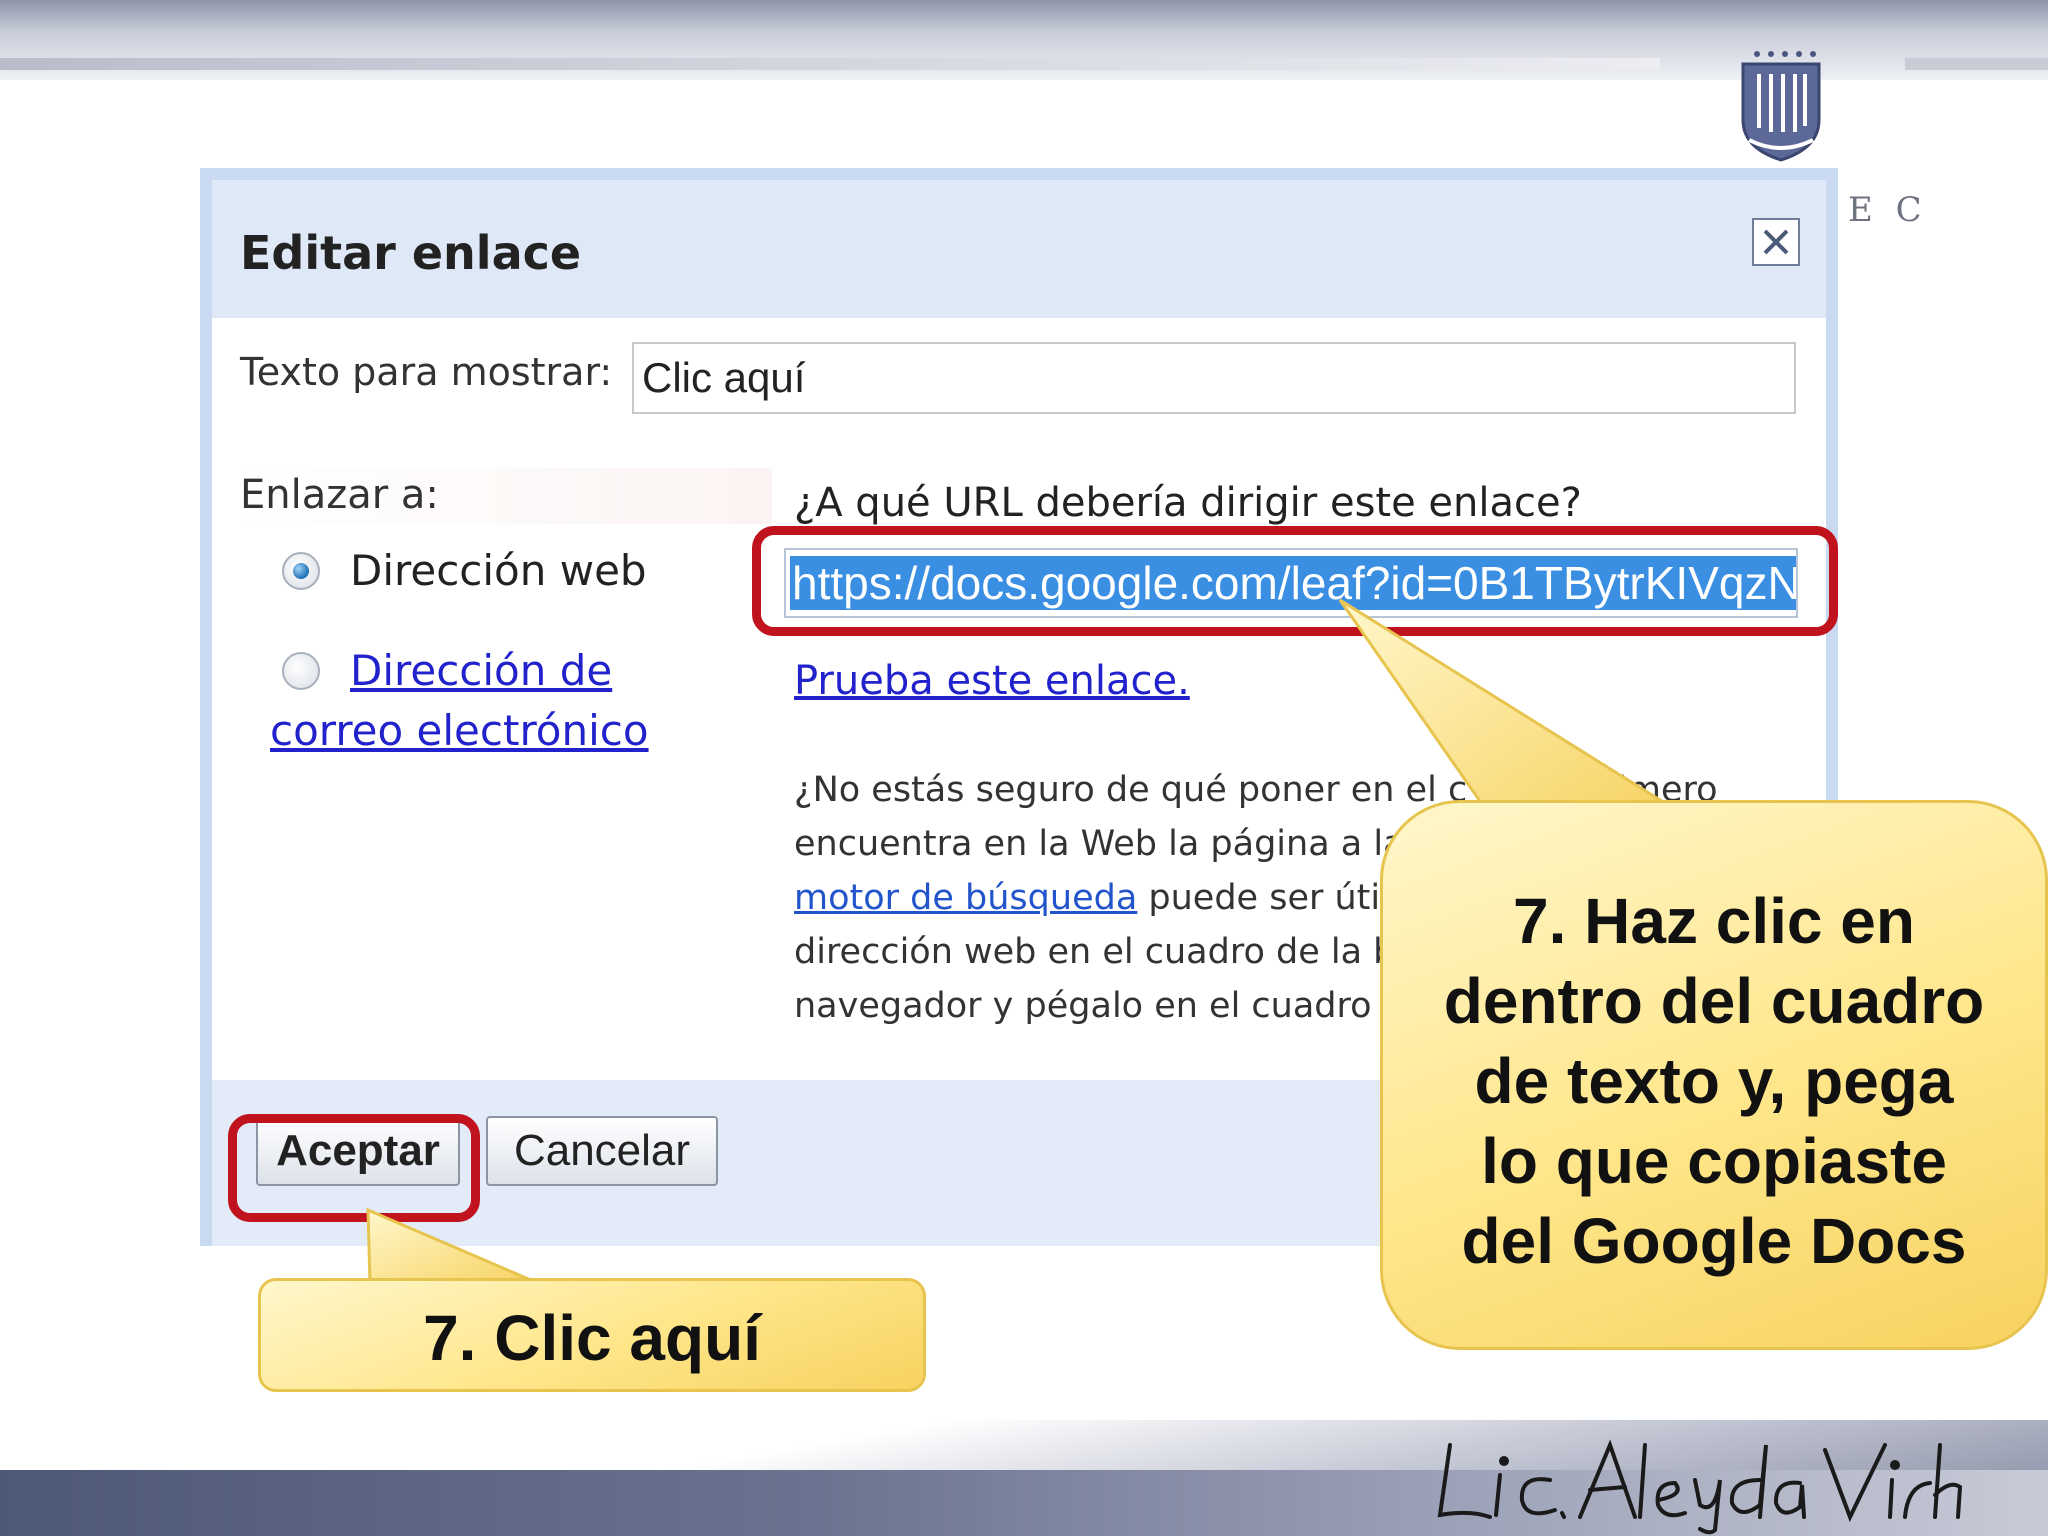  I want to click on author-signature, so click(1700, 1487).